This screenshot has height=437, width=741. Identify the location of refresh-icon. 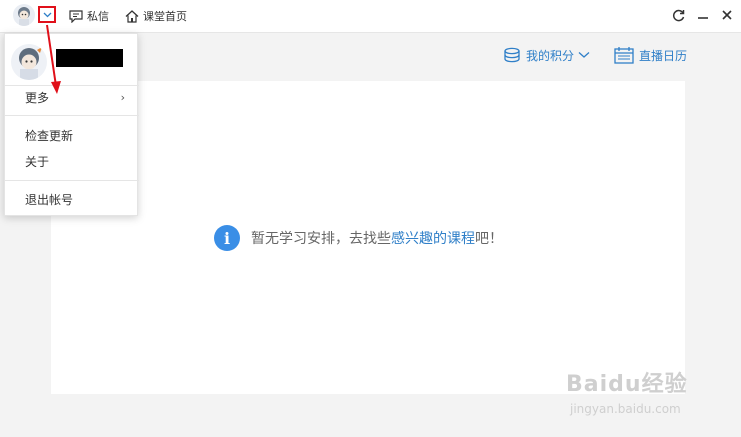
(678, 15).